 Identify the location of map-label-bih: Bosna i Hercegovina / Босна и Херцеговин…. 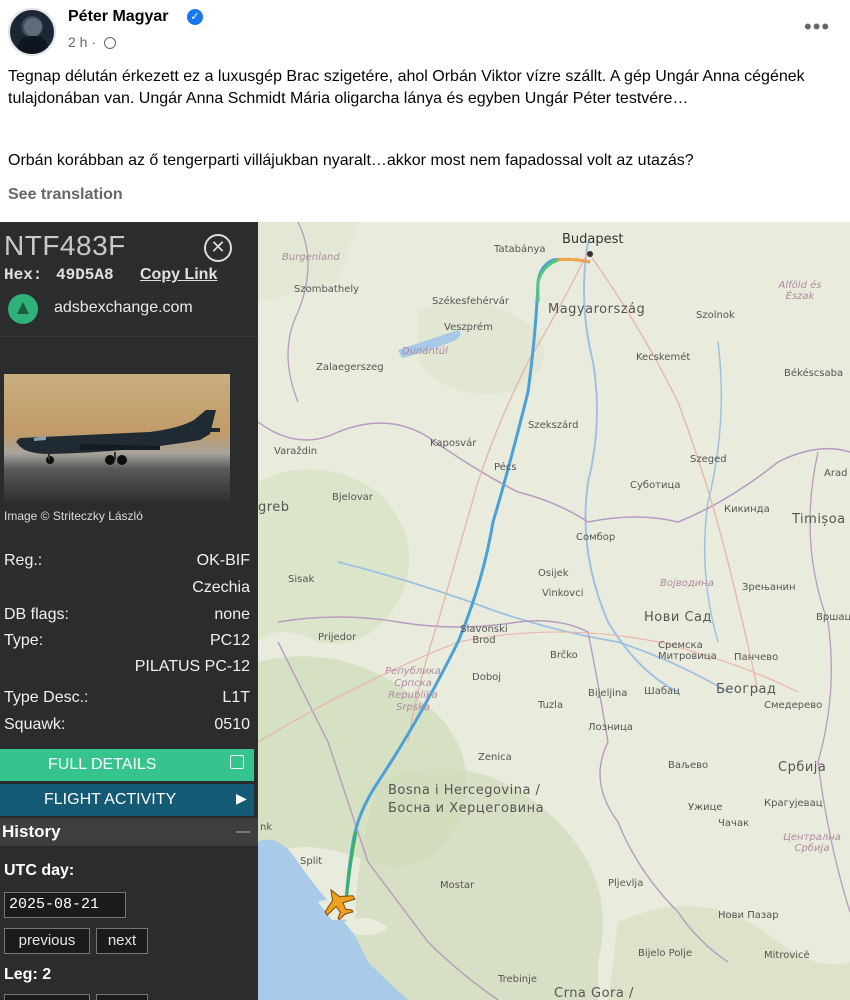
(466, 799).